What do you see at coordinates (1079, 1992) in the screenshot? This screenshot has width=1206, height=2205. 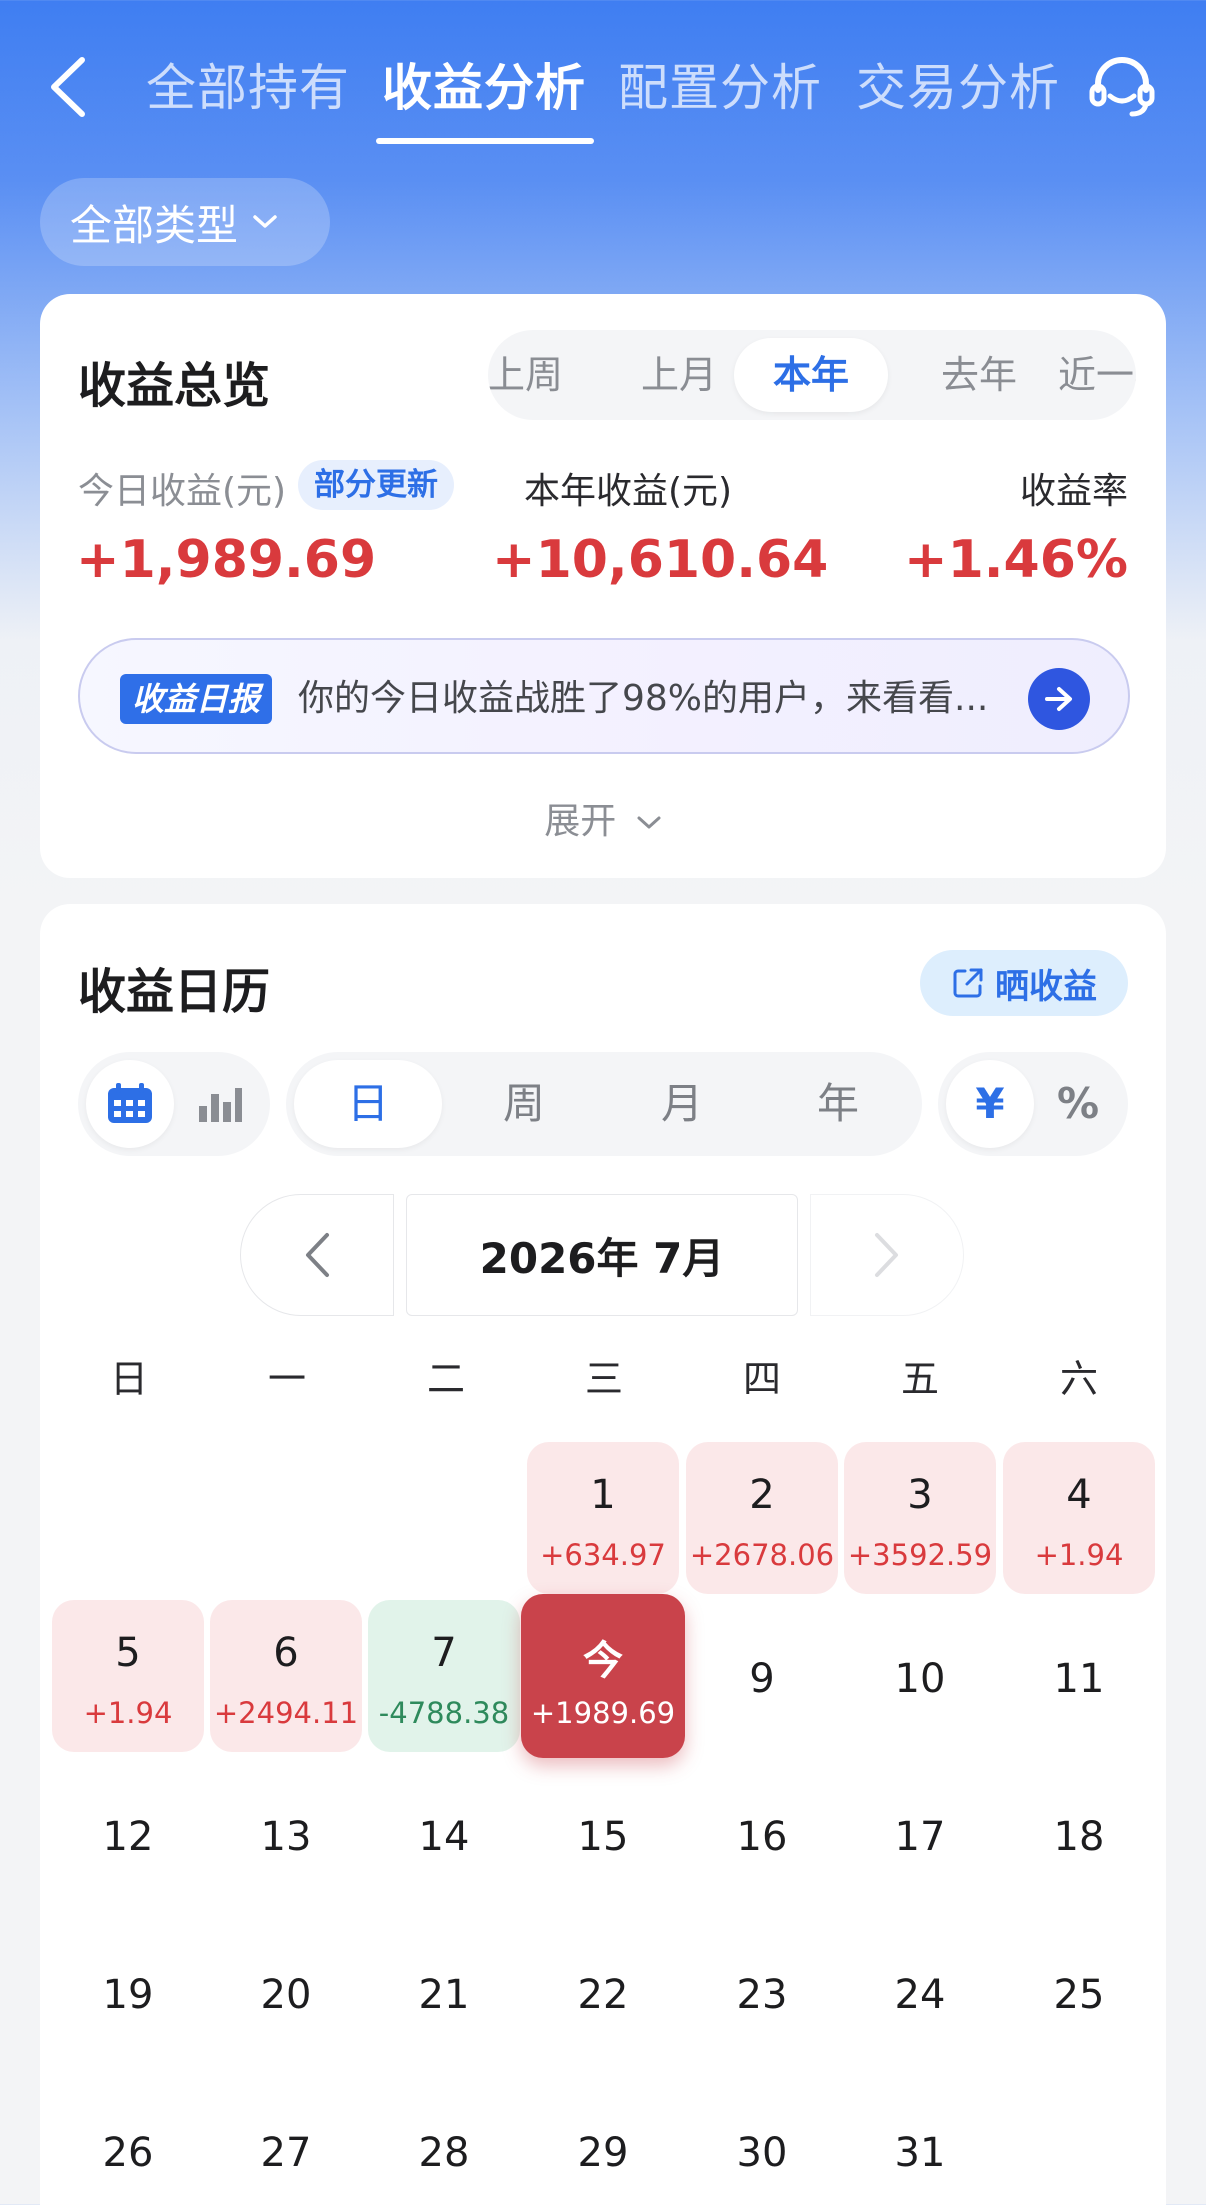 I see `calendar-day-25: 25` at bounding box center [1079, 1992].